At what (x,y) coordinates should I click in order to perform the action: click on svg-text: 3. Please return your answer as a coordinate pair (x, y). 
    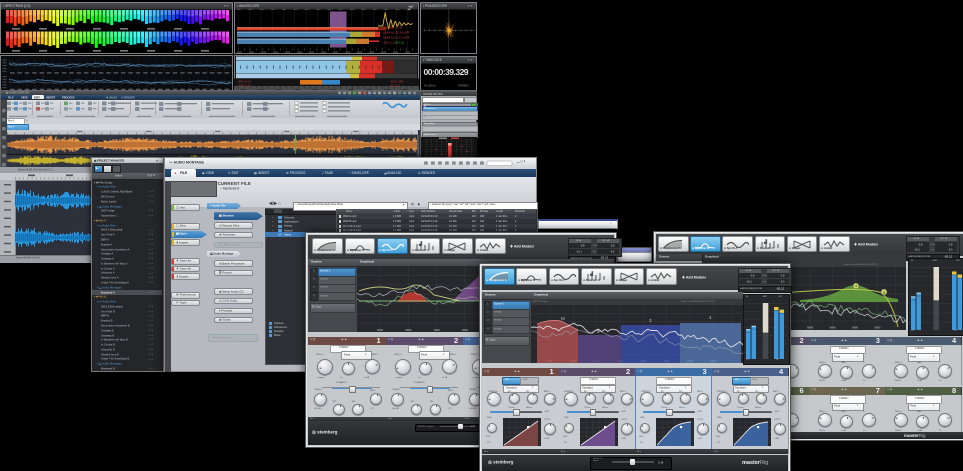
    Looking at the image, I should click on (650, 320).